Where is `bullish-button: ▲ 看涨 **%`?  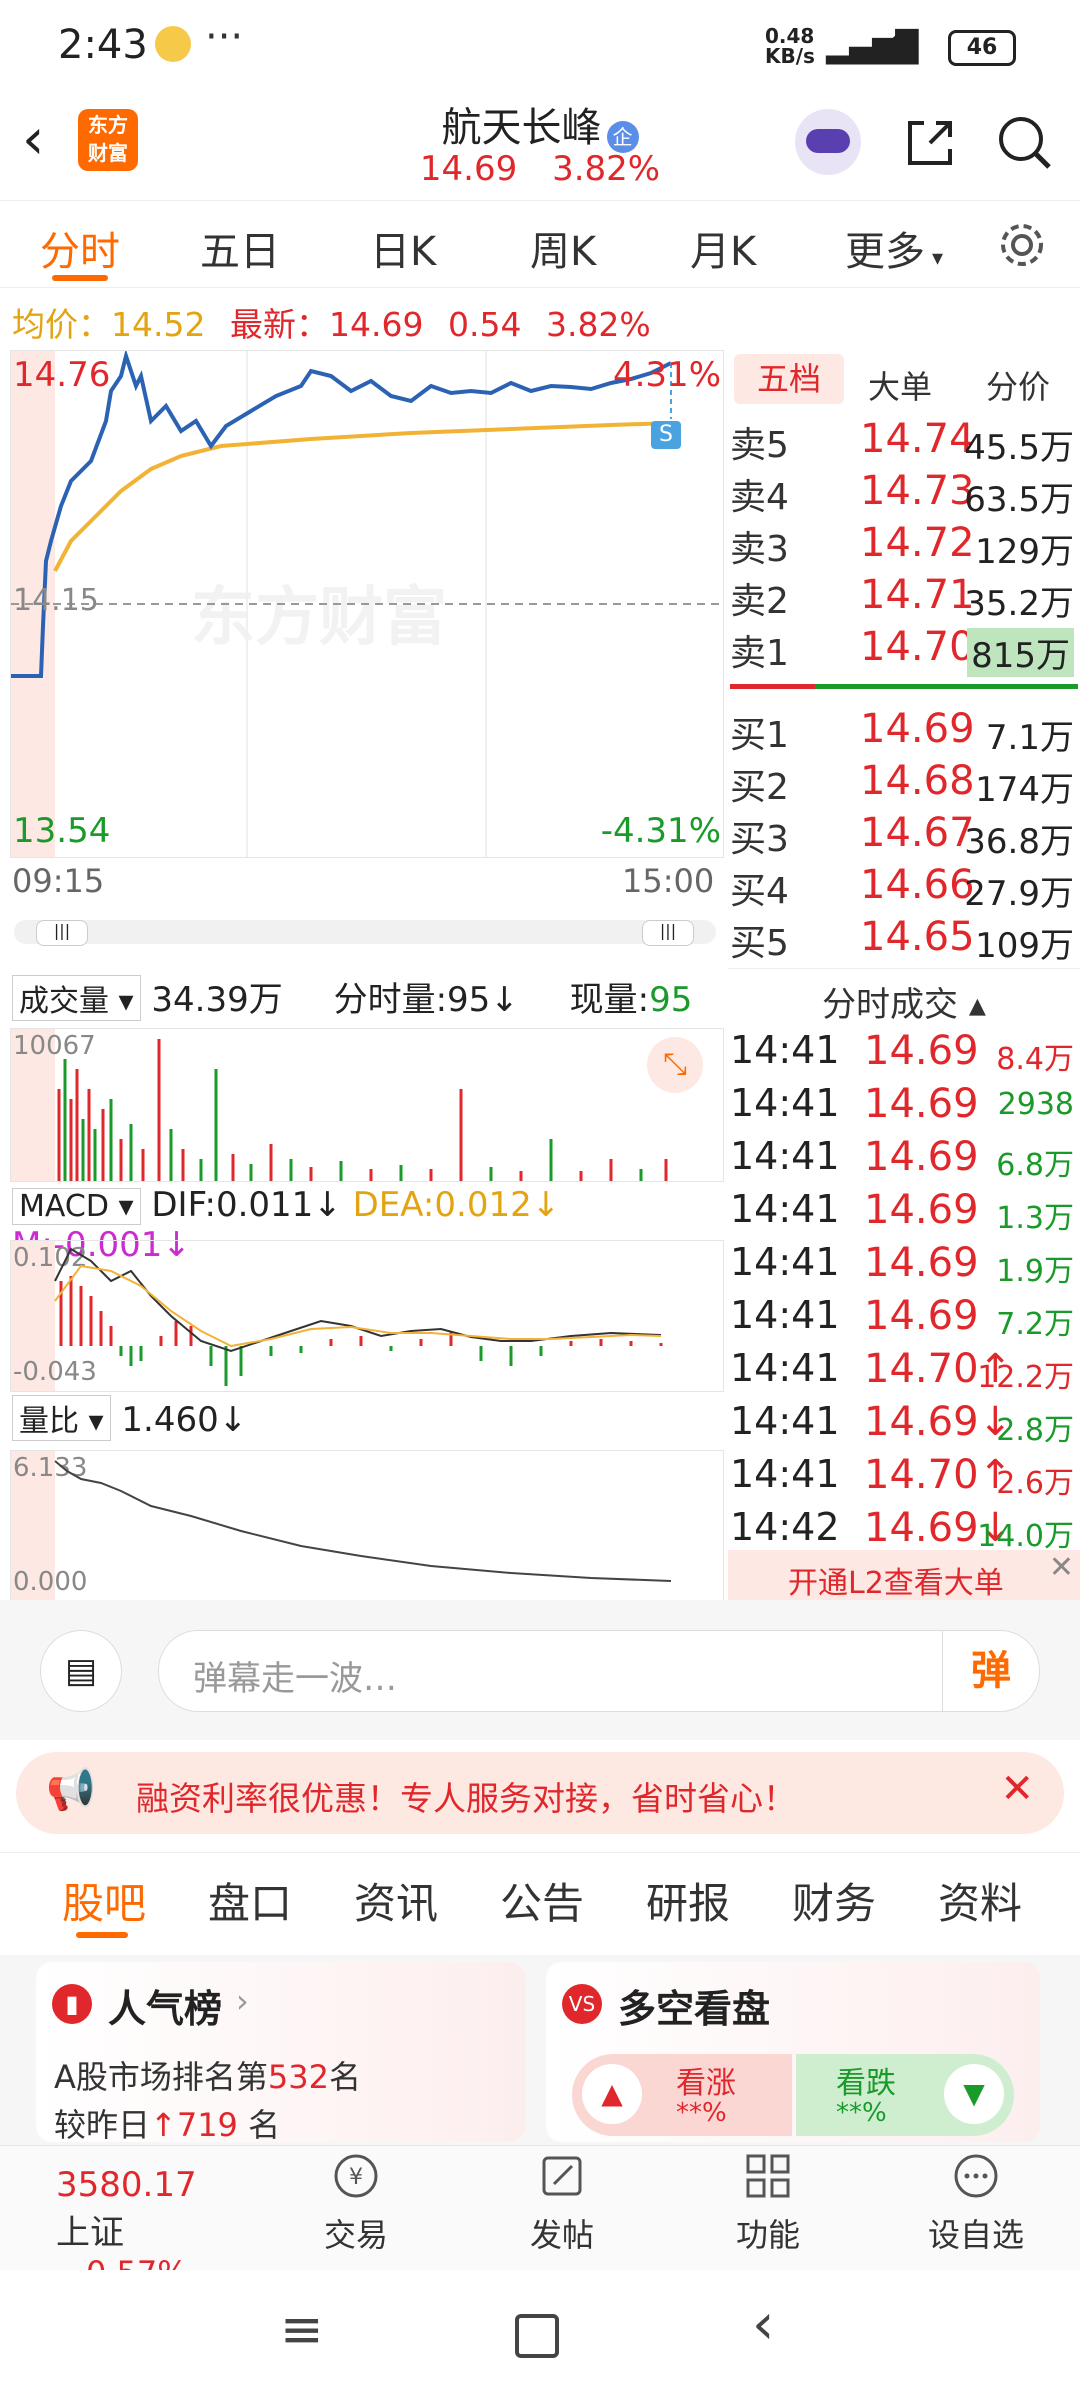
bullish-button: ▲ 看涨 **% is located at coordinates (682, 2095).